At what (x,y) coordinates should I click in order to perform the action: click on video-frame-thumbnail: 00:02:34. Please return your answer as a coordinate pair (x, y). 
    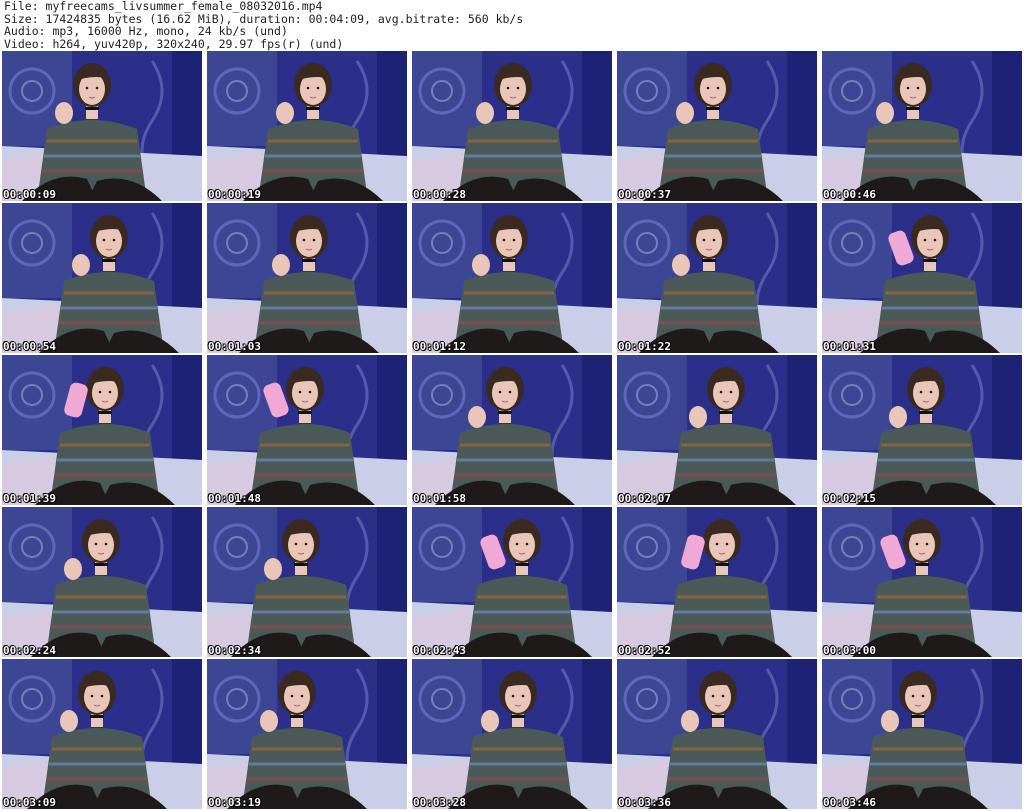
    Looking at the image, I should click on (307, 582).